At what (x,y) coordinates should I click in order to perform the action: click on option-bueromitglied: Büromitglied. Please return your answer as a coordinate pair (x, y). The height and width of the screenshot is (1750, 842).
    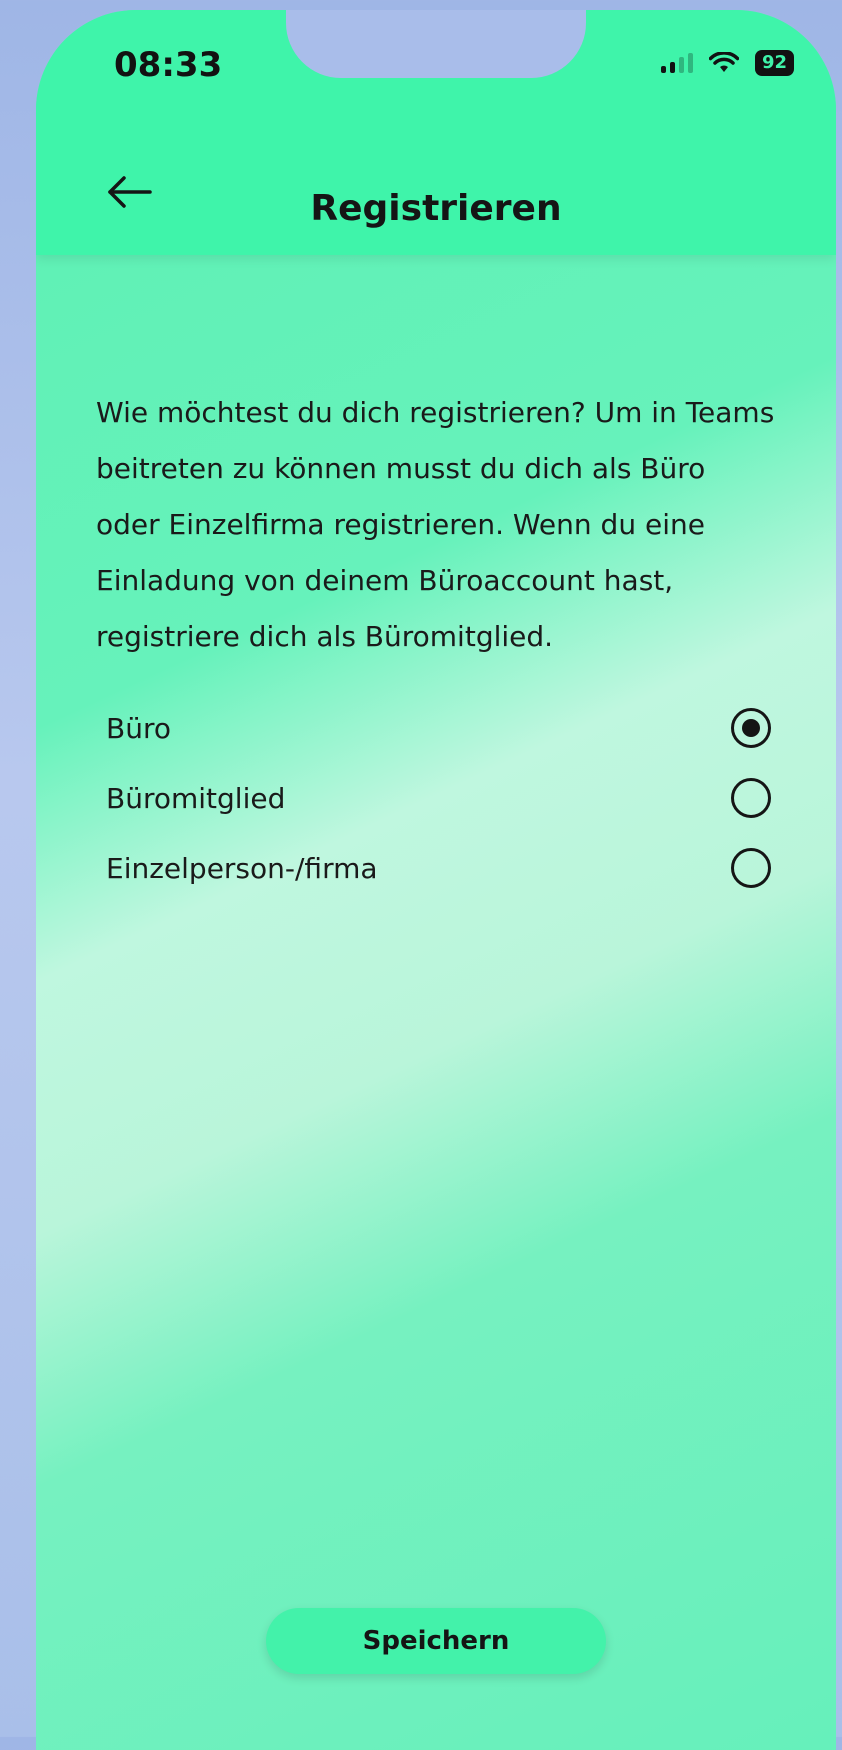
    Looking at the image, I should click on (436, 798).